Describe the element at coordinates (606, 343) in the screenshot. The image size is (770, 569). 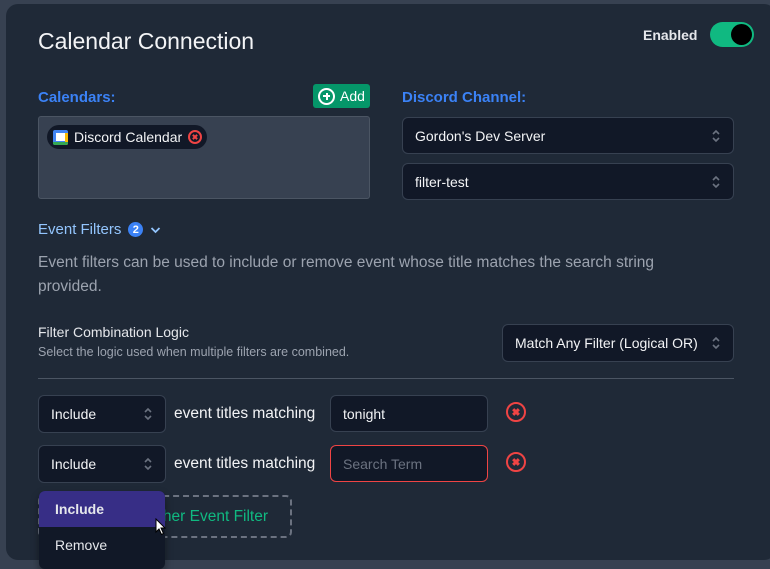
I see `filter-logic-value: Match Any Filter (Logical OR)` at that location.